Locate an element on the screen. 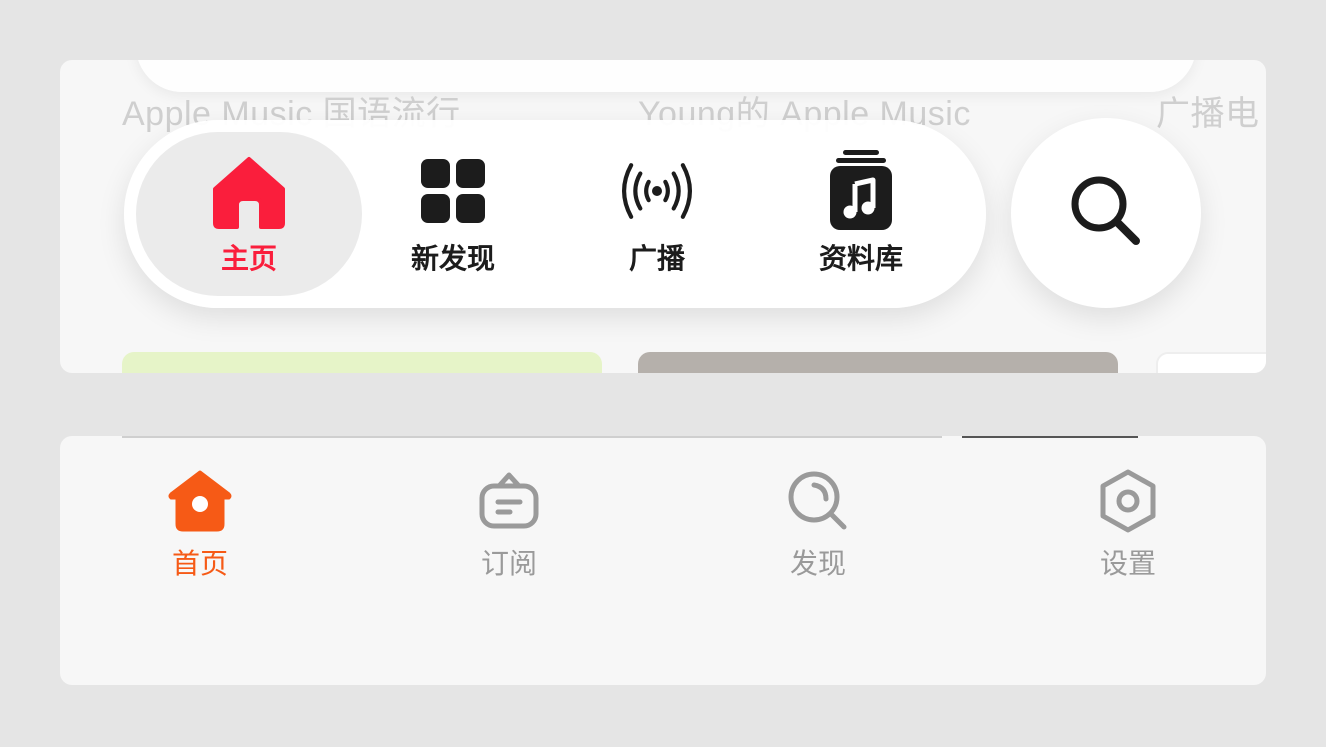  grid-icon is located at coordinates (453, 191).